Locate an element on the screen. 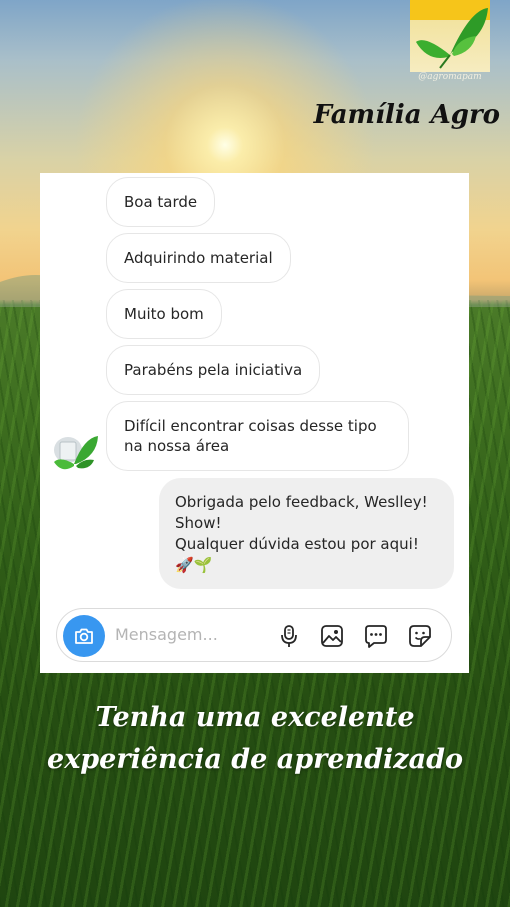  logo-handle: @agromapam is located at coordinates (450, 77).